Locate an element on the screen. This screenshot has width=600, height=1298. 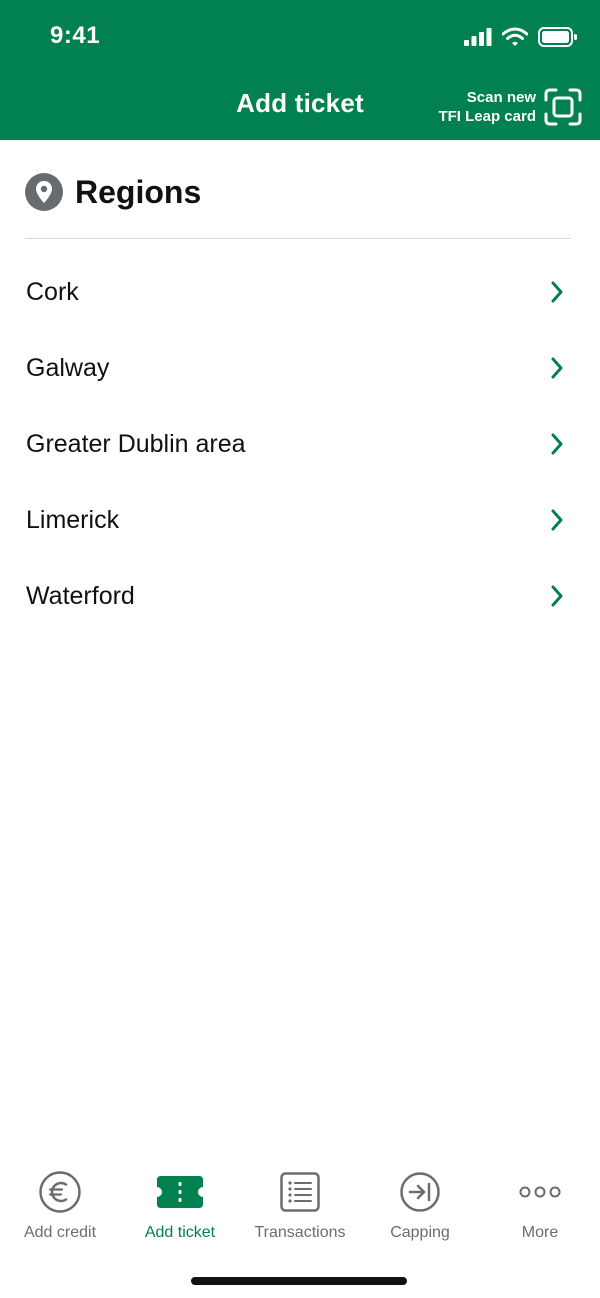
tab-label: Transactions is located at coordinates (300, 1232).